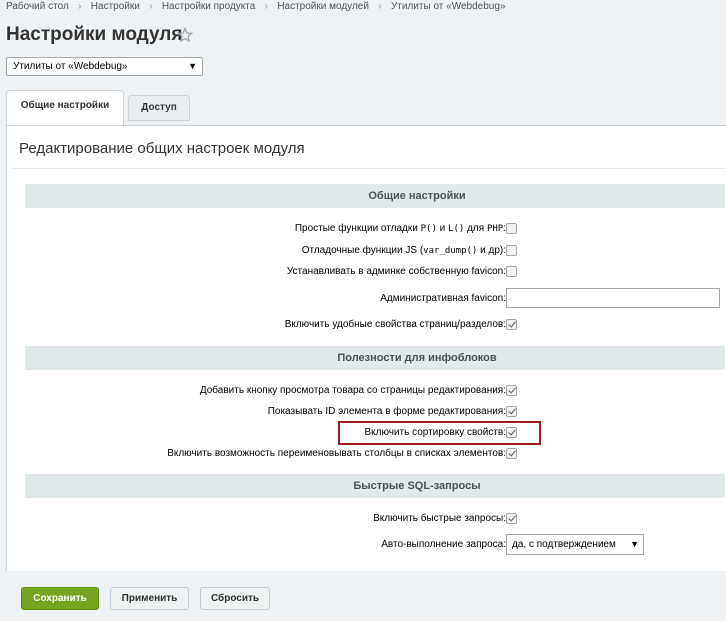  I want to click on auto-execute-value: да, с подтверждением, so click(564, 544).